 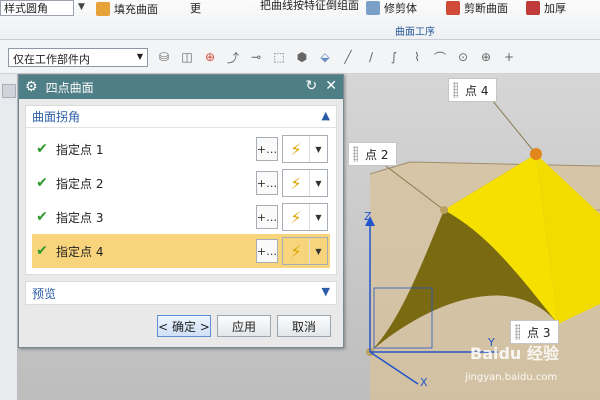 What do you see at coordinates (233, 57) in the screenshot?
I see `curve-rule-icon: ⤴` at bounding box center [233, 57].